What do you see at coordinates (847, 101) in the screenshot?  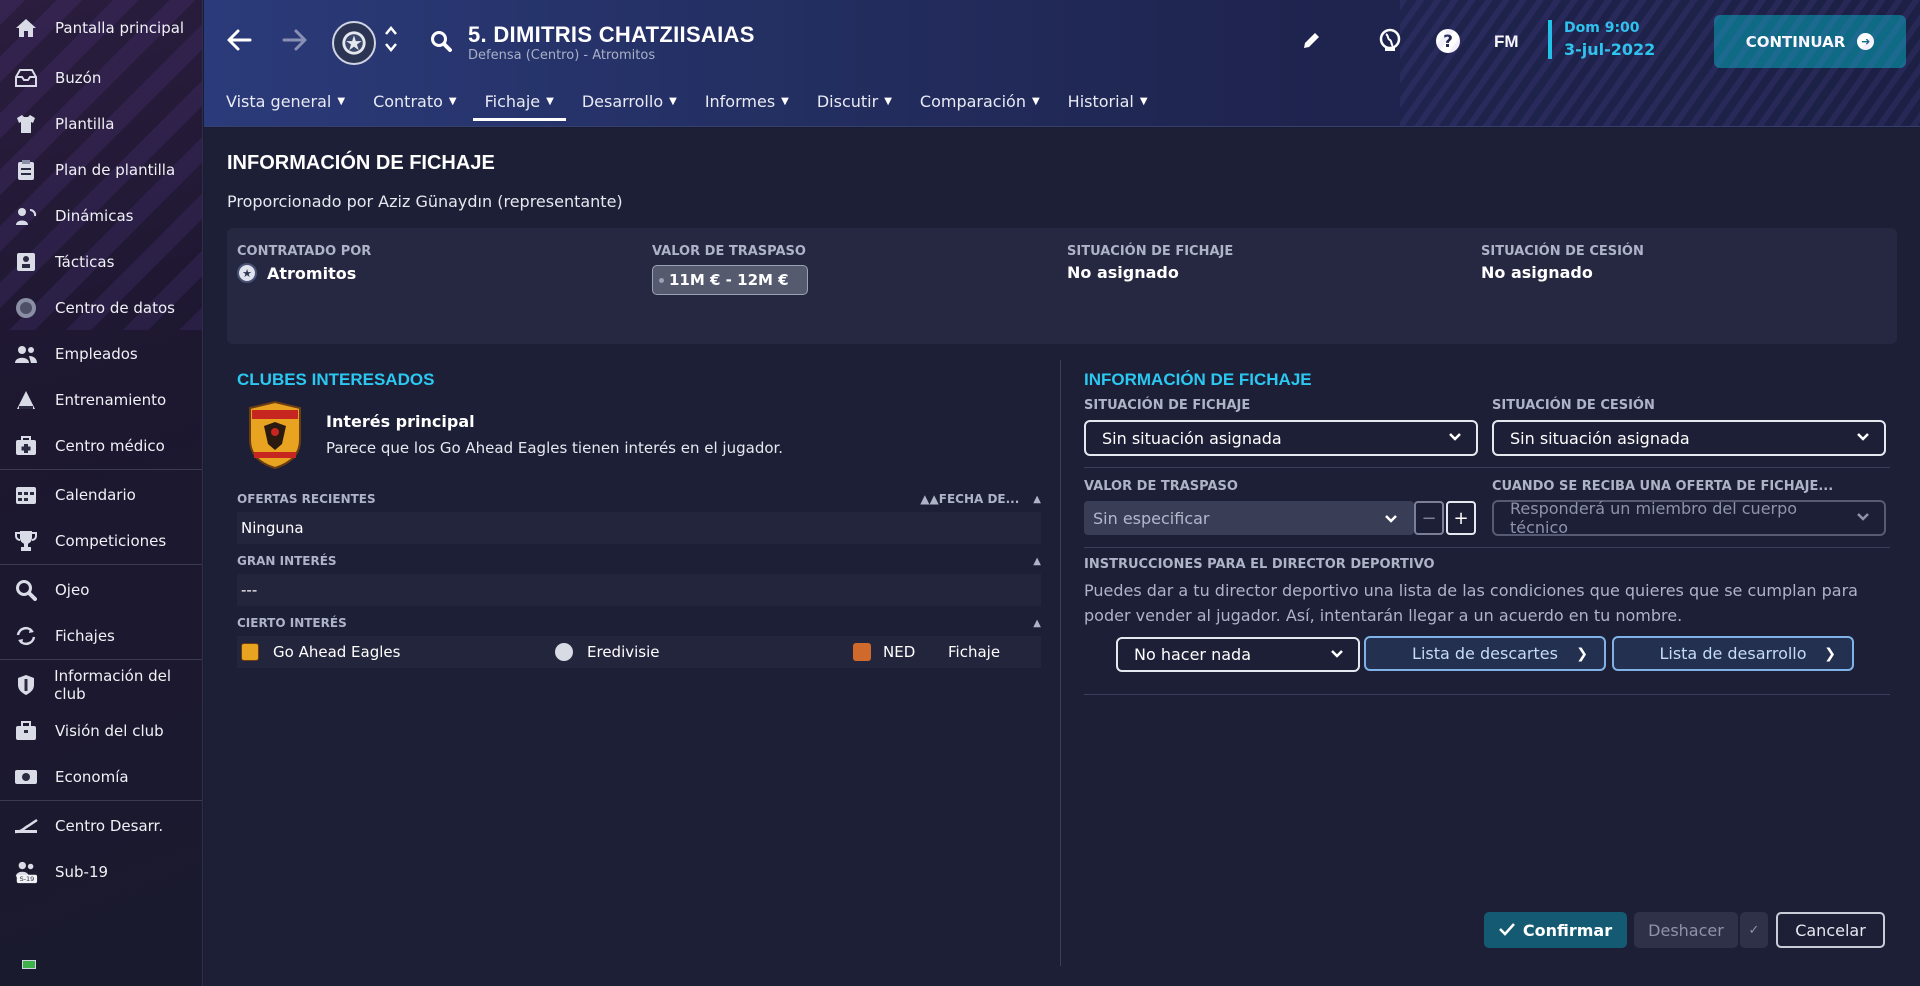 I see `tab-label: Discutir` at bounding box center [847, 101].